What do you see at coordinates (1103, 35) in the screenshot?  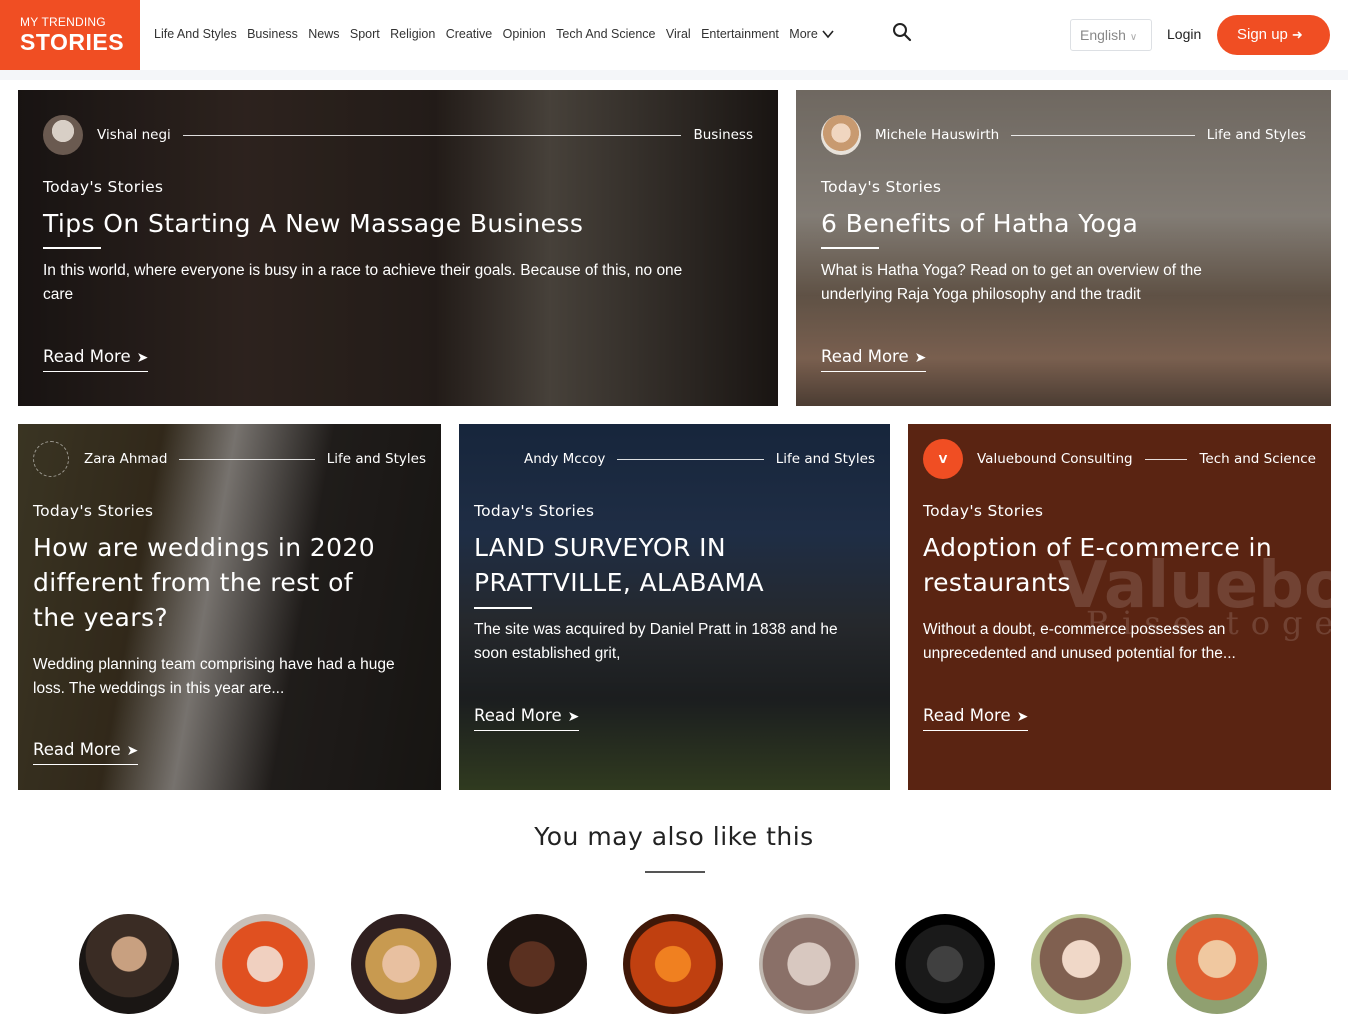 I see `language-value: English` at bounding box center [1103, 35].